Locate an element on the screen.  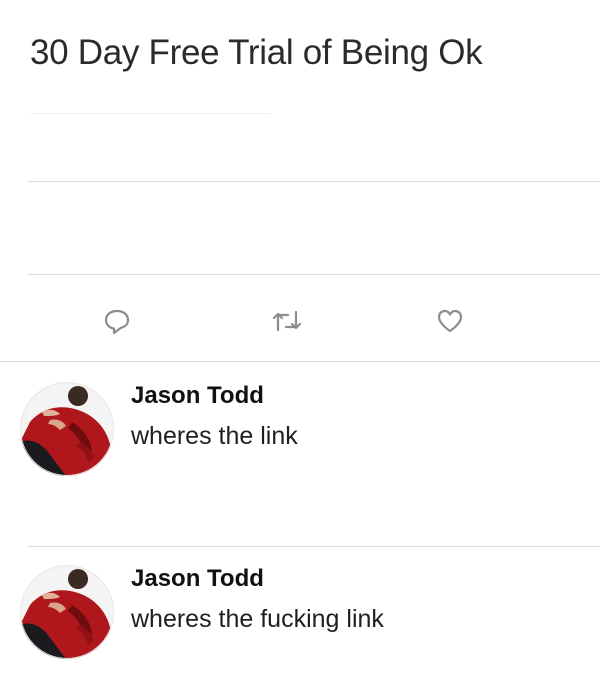
divider-top is located at coordinates (314, 181).